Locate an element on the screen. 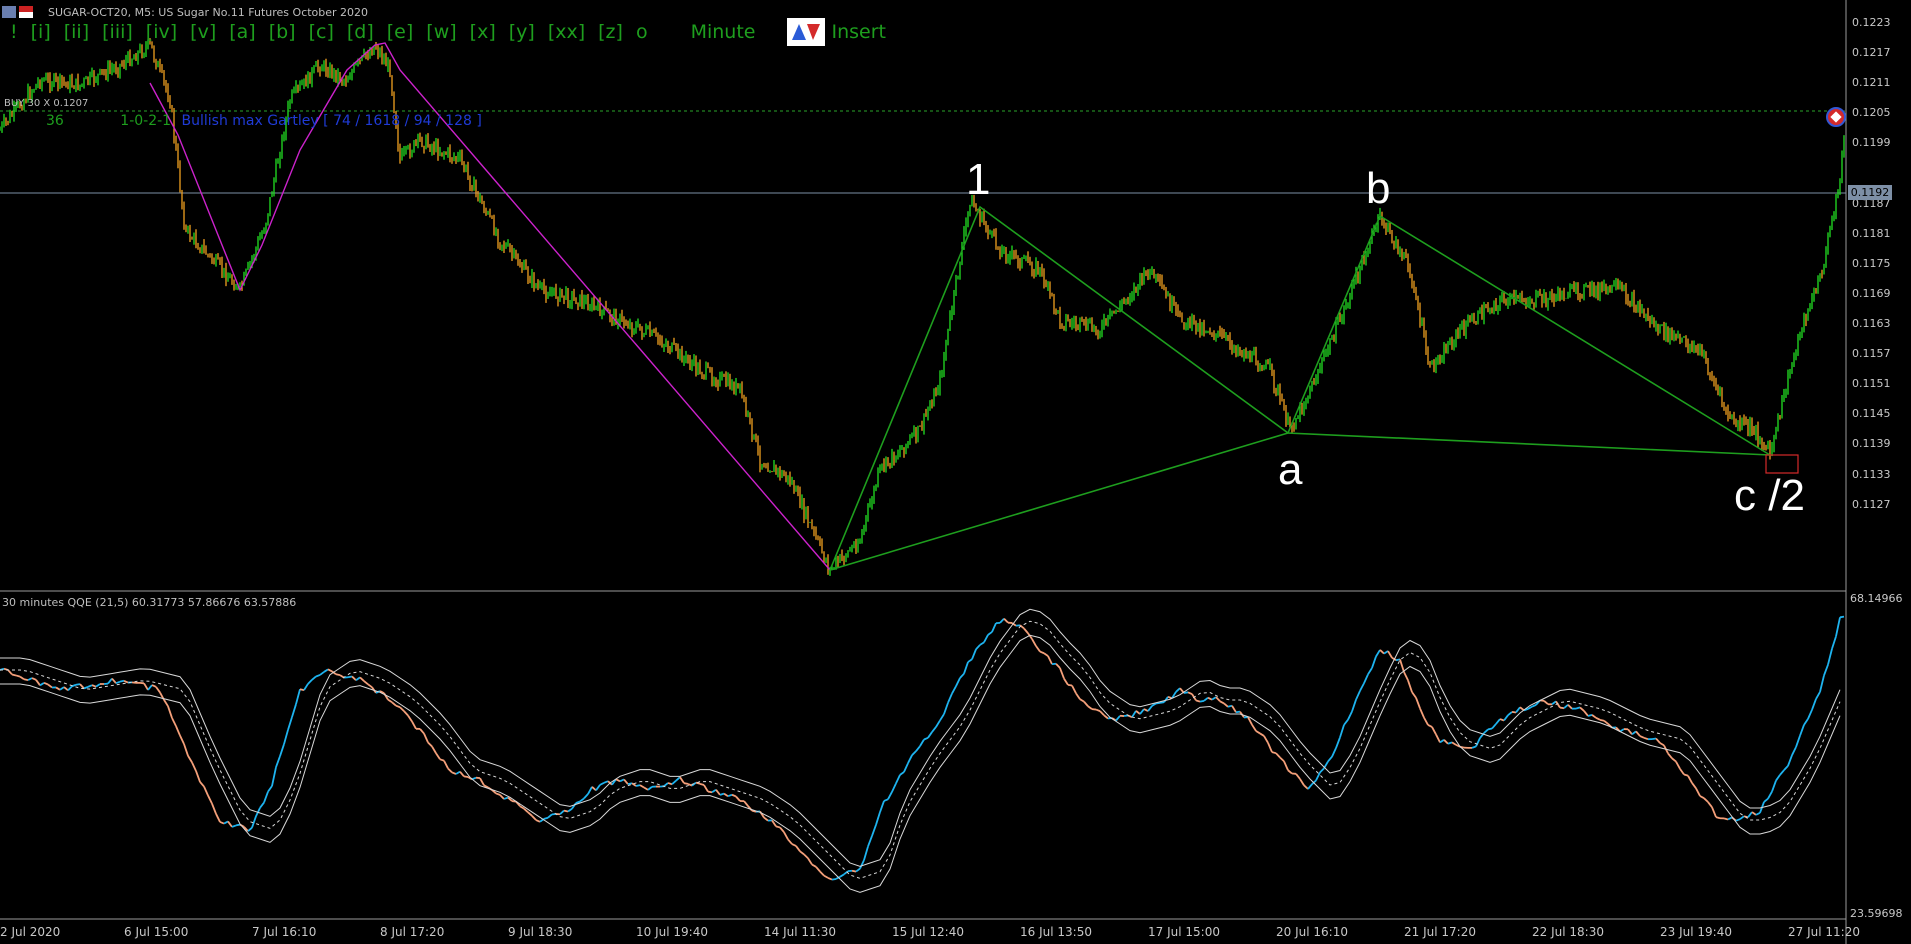  time-tick-label: 16 Jul 13:50 is located at coordinates (1056, 932).